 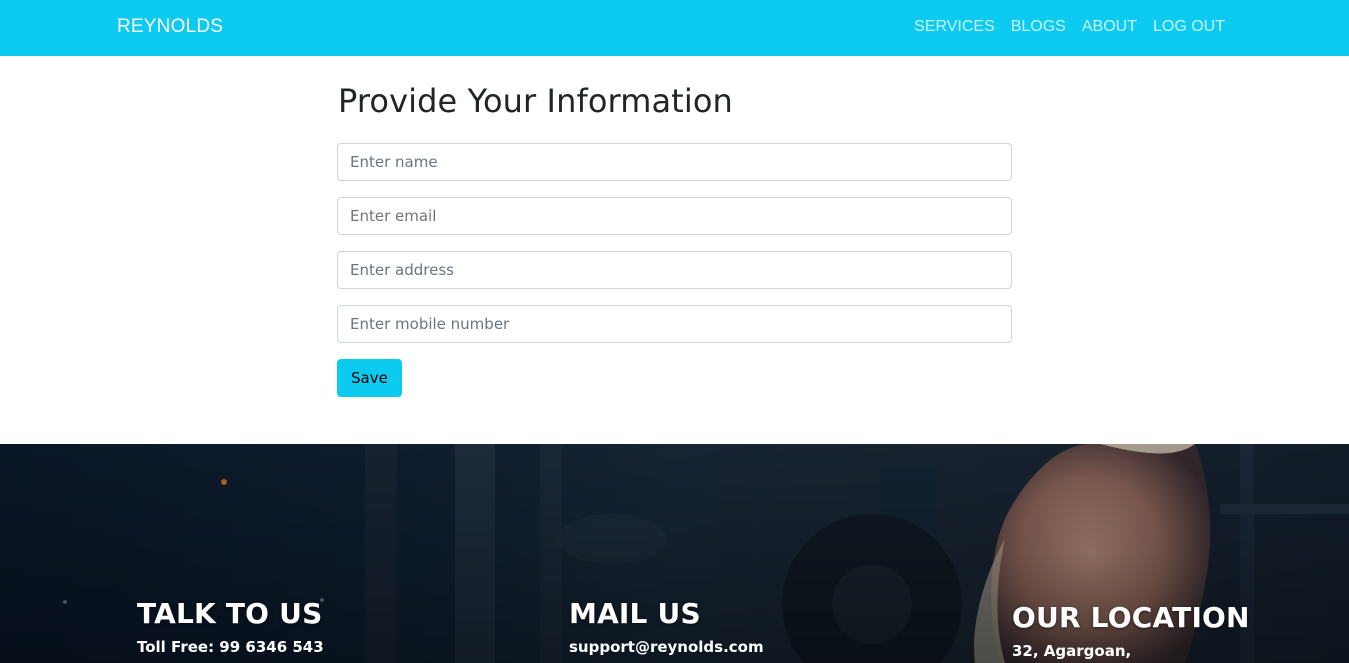 I want to click on mobile-number-input, so click(x=674, y=324).